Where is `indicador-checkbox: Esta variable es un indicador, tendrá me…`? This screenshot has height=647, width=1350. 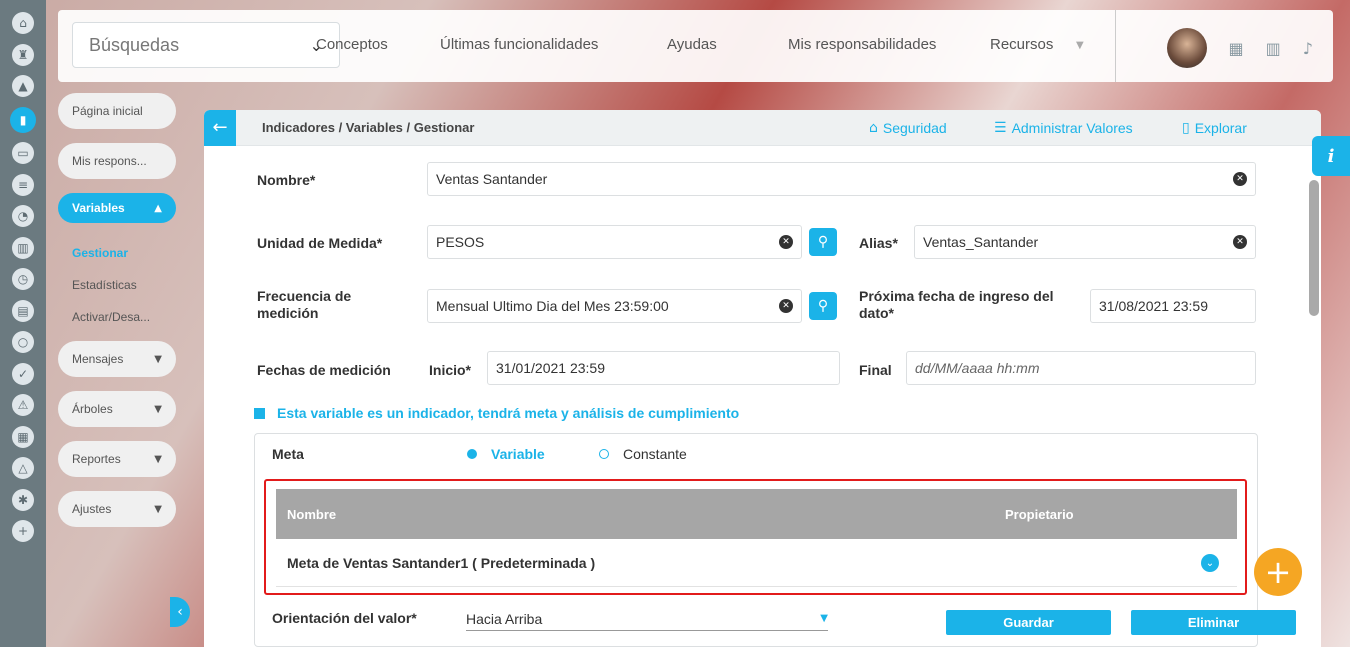
indicador-checkbox: Esta variable es un indicador, tendrá me… is located at coordinates (496, 413).